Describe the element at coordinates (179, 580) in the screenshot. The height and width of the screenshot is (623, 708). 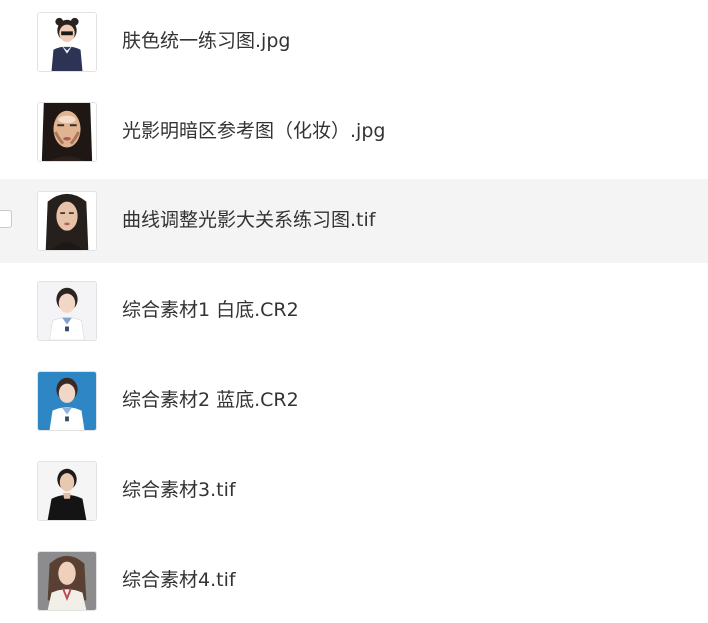
I see `file-name: 综合素材4.tif` at that location.